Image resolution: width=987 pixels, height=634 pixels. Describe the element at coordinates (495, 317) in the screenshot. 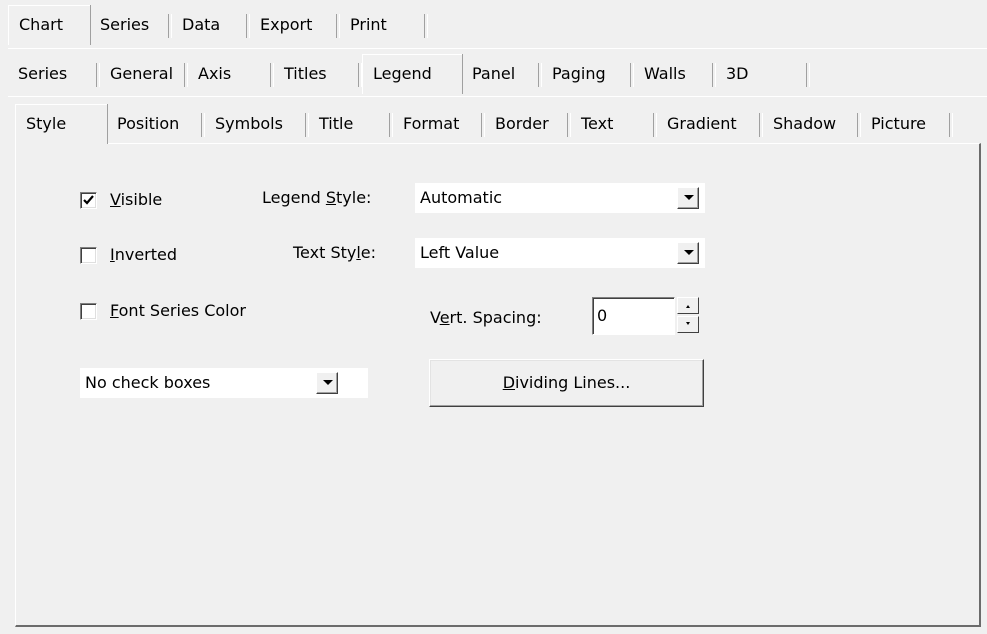

I see `label-text: rt. Spacing:` at that location.